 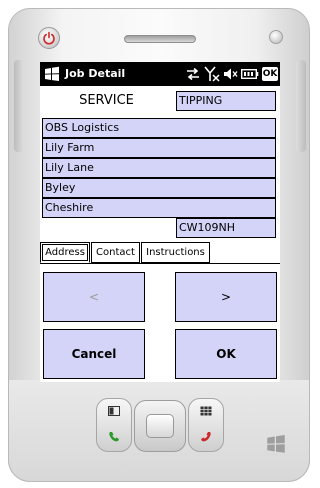 What do you see at coordinates (159, 188) in the screenshot?
I see `address-town-field: Byley` at bounding box center [159, 188].